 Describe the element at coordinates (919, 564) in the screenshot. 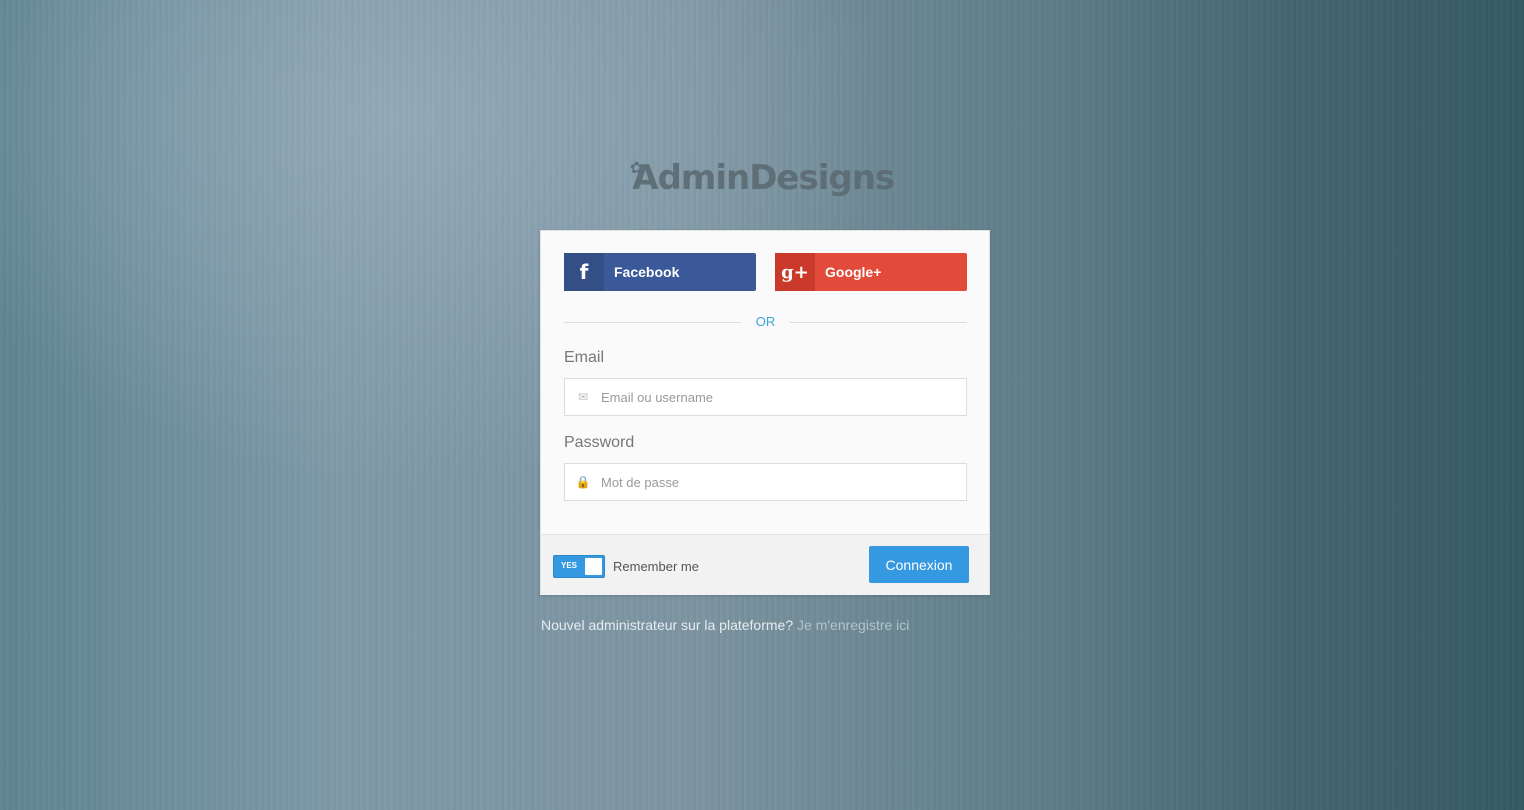

I see `connexion-button: Connexion` at that location.